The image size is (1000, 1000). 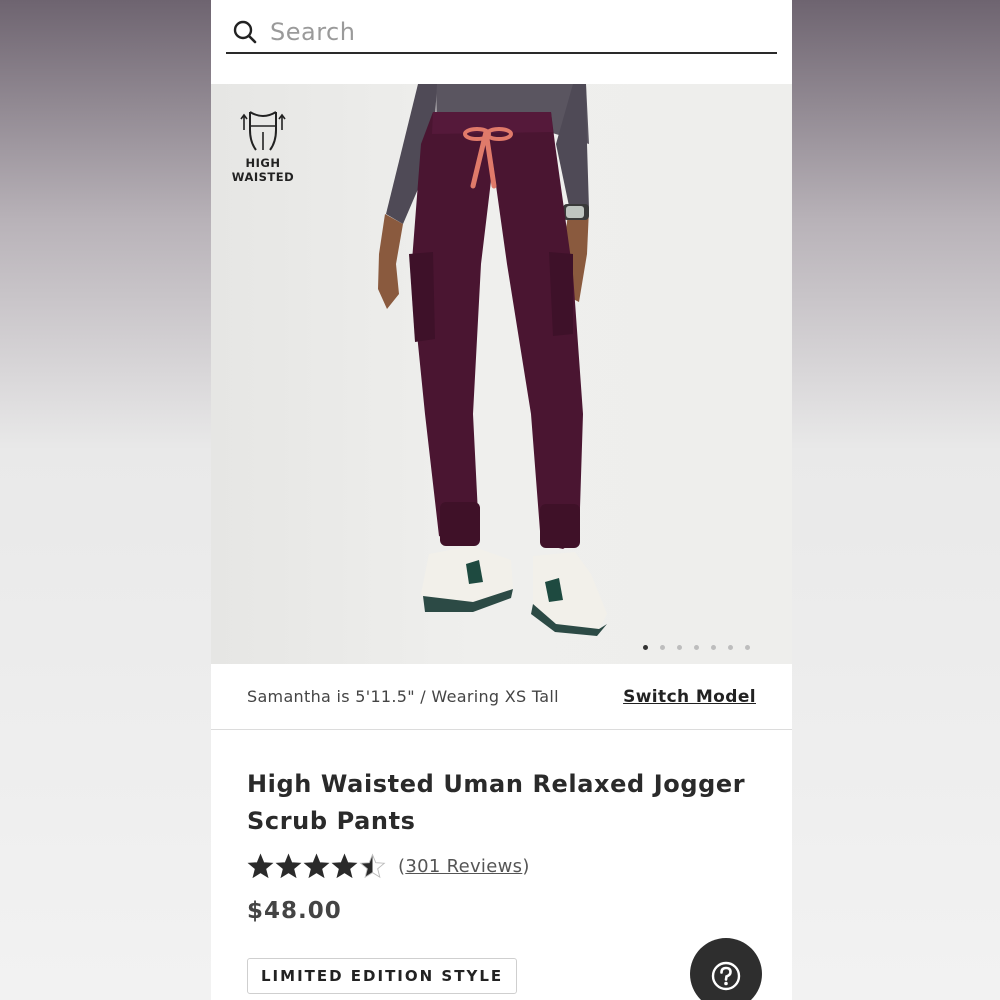 What do you see at coordinates (263, 177) in the screenshot?
I see `badge-label-2: WAISTED` at bounding box center [263, 177].